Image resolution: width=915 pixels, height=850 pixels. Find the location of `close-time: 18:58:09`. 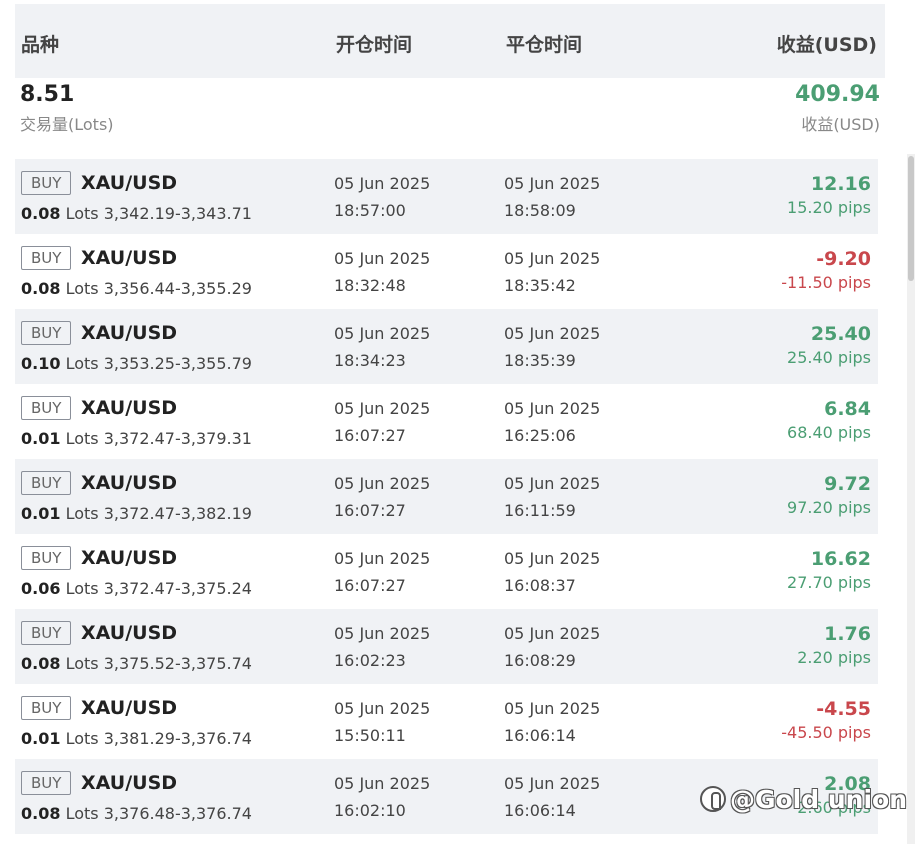

close-time: 18:58:09 is located at coordinates (540, 210).